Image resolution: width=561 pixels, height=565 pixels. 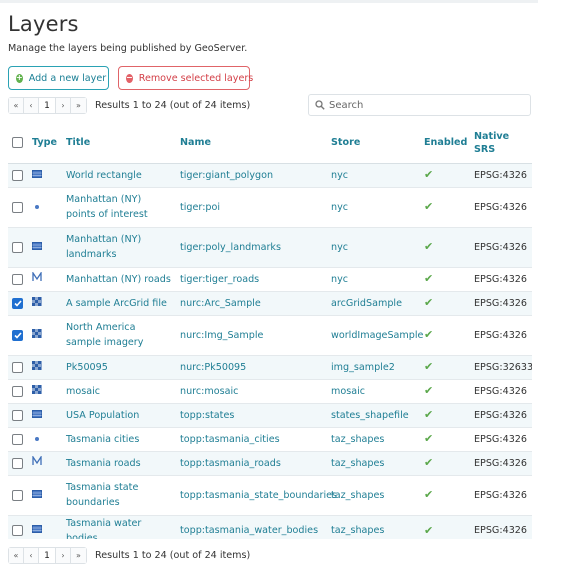 What do you see at coordinates (230, 463) in the screenshot?
I see `layer-name-link: topp:tasmania_roads` at bounding box center [230, 463].